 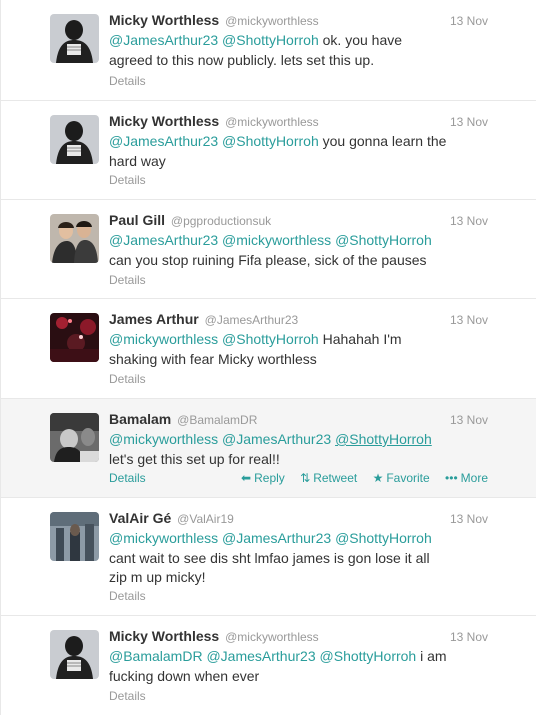 What do you see at coordinates (221, 221) in the screenshot?
I see `user-handle: @pgproductionsuk` at bounding box center [221, 221].